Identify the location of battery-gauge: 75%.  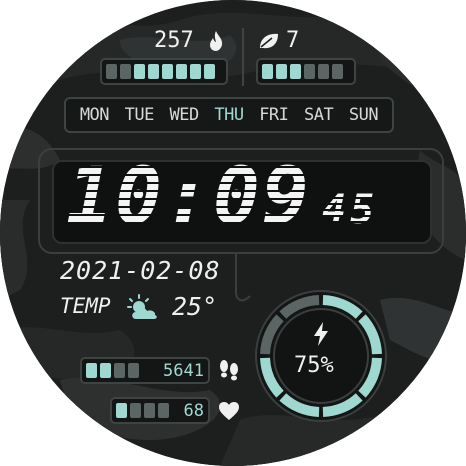
(321, 356).